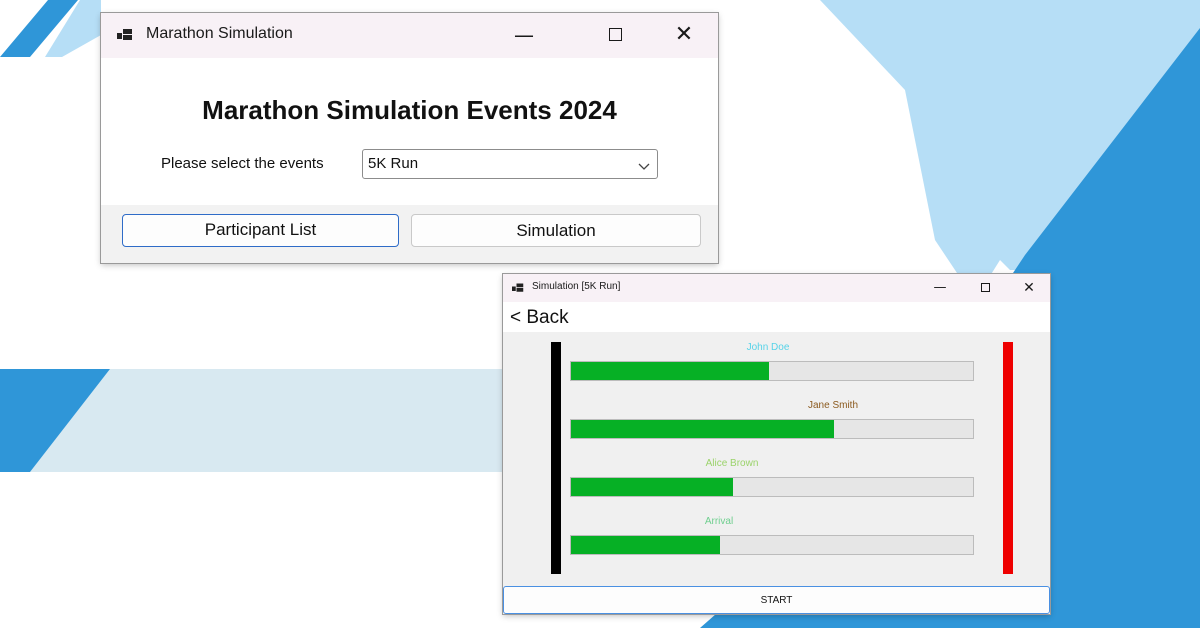 This screenshot has width=1200, height=628. I want to click on runner-name: Arrival, so click(719, 521).